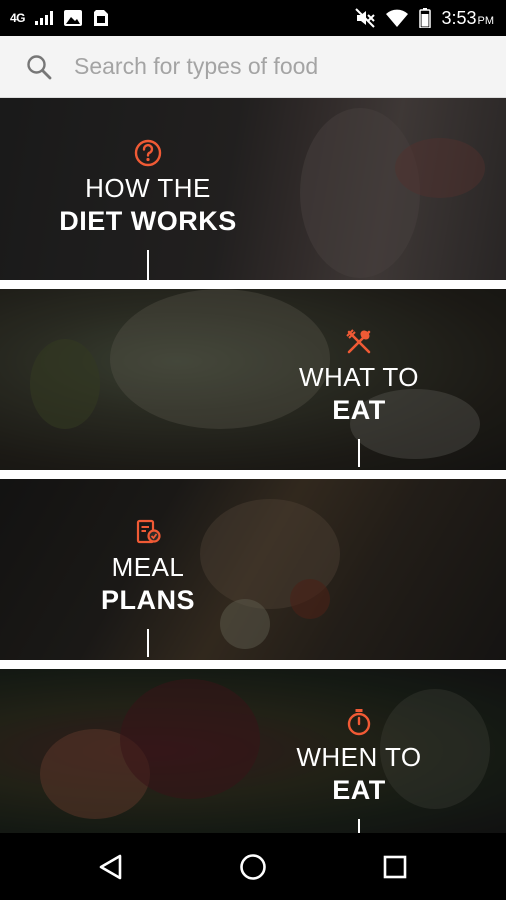 This screenshot has height=900, width=506. I want to click on card-content: MEAL PLANS, so click(148, 587).